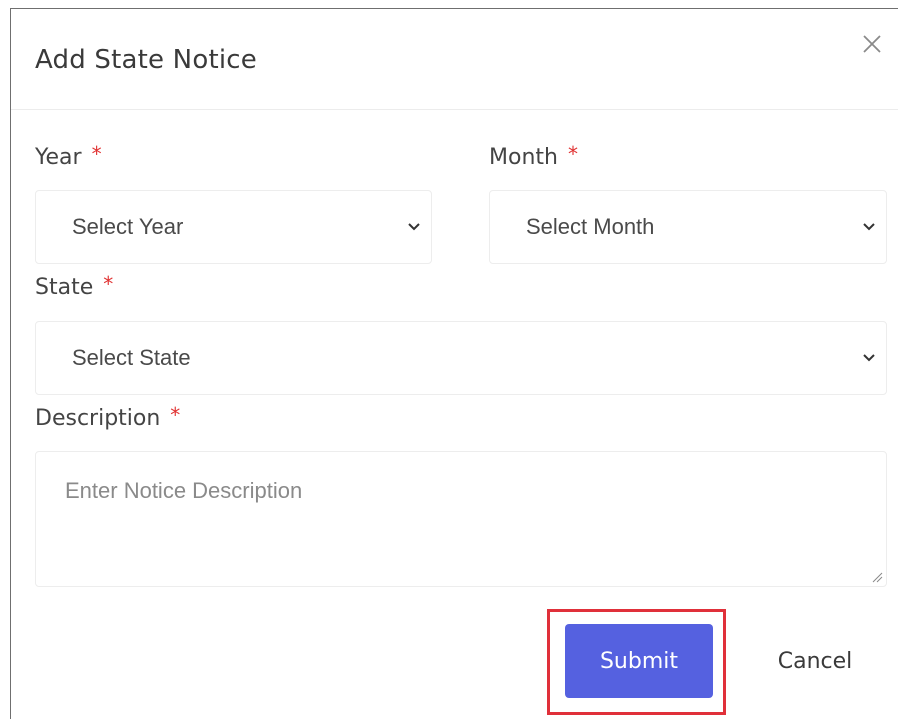 This screenshot has width=900, height=719. I want to click on submit-button: Submit, so click(639, 661).